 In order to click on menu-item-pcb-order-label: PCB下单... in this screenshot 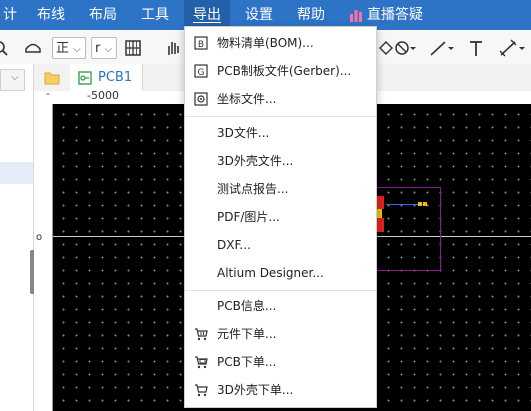, I will do `click(247, 362)`.